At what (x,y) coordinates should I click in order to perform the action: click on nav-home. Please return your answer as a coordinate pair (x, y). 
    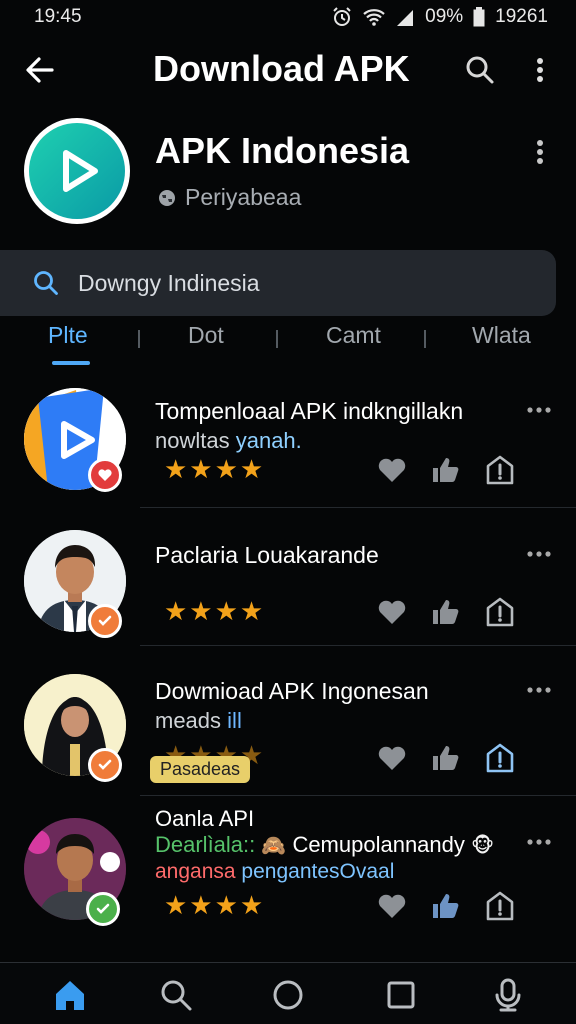
    Looking at the image, I should click on (70, 995).